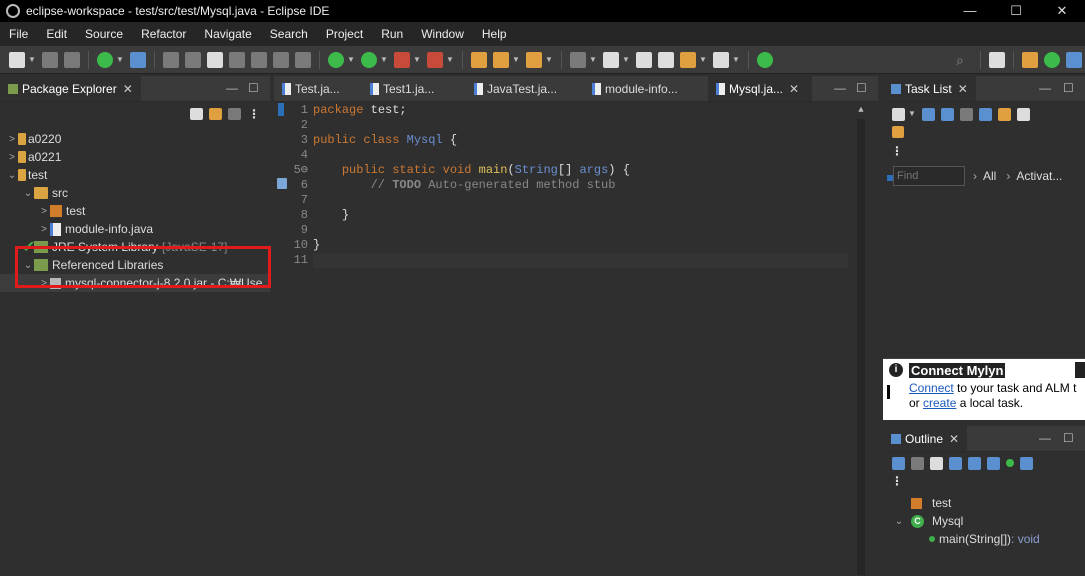  Describe the element at coordinates (163, 34) in the screenshot. I see `menu-refactor: Refactor` at that location.